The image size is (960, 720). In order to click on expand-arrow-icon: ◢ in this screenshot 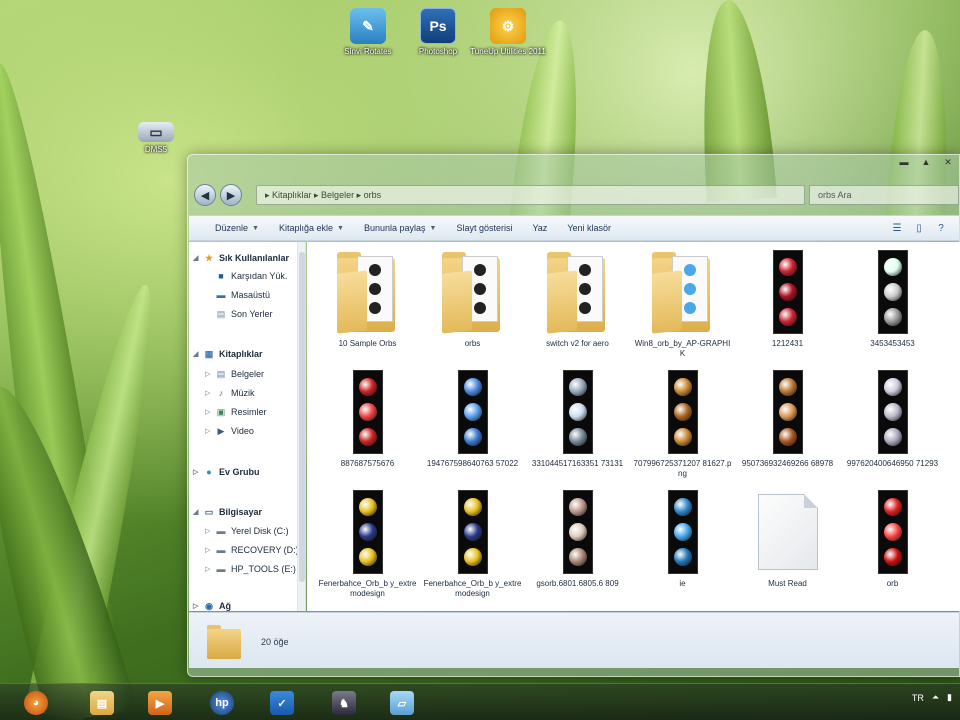, I will do `click(196, 512)`.